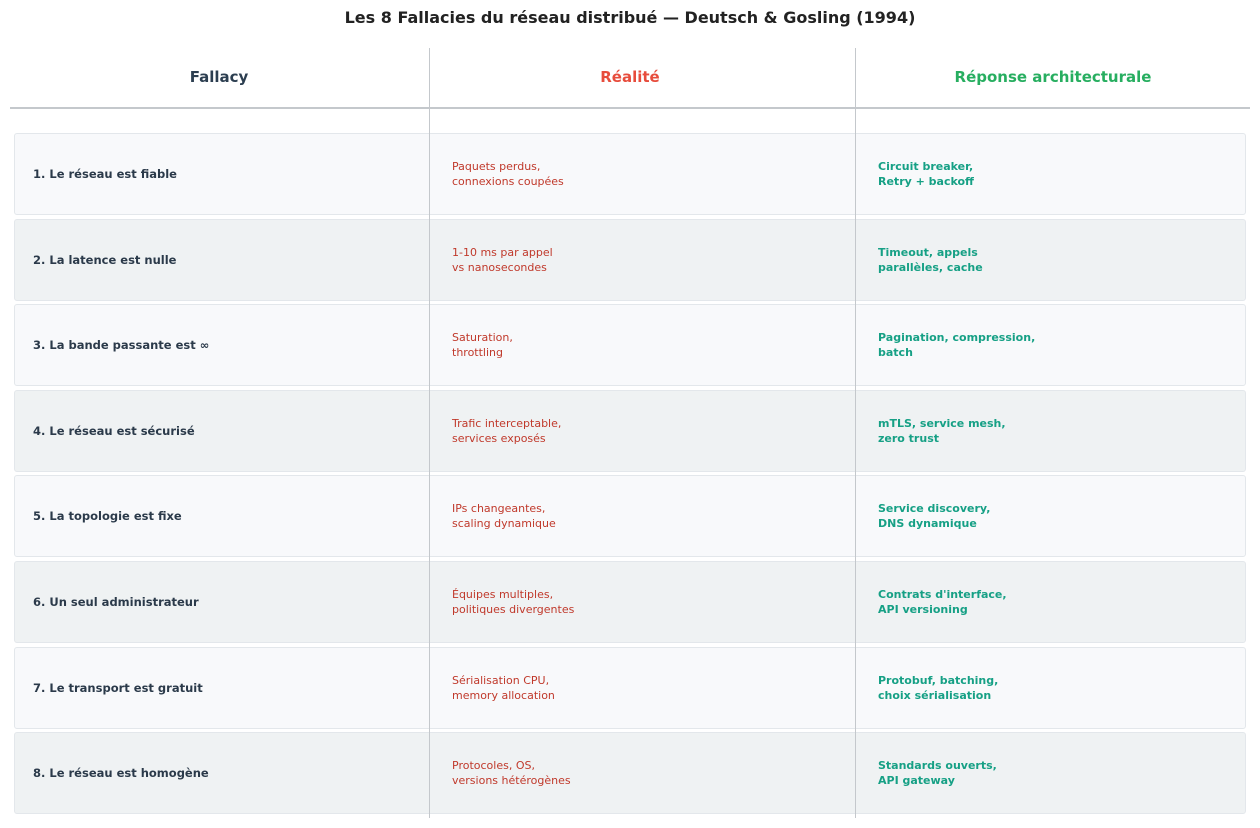  I want to click on reality-cell: 1-10 ms par appel vs nanosecondes, so click(502, 259).